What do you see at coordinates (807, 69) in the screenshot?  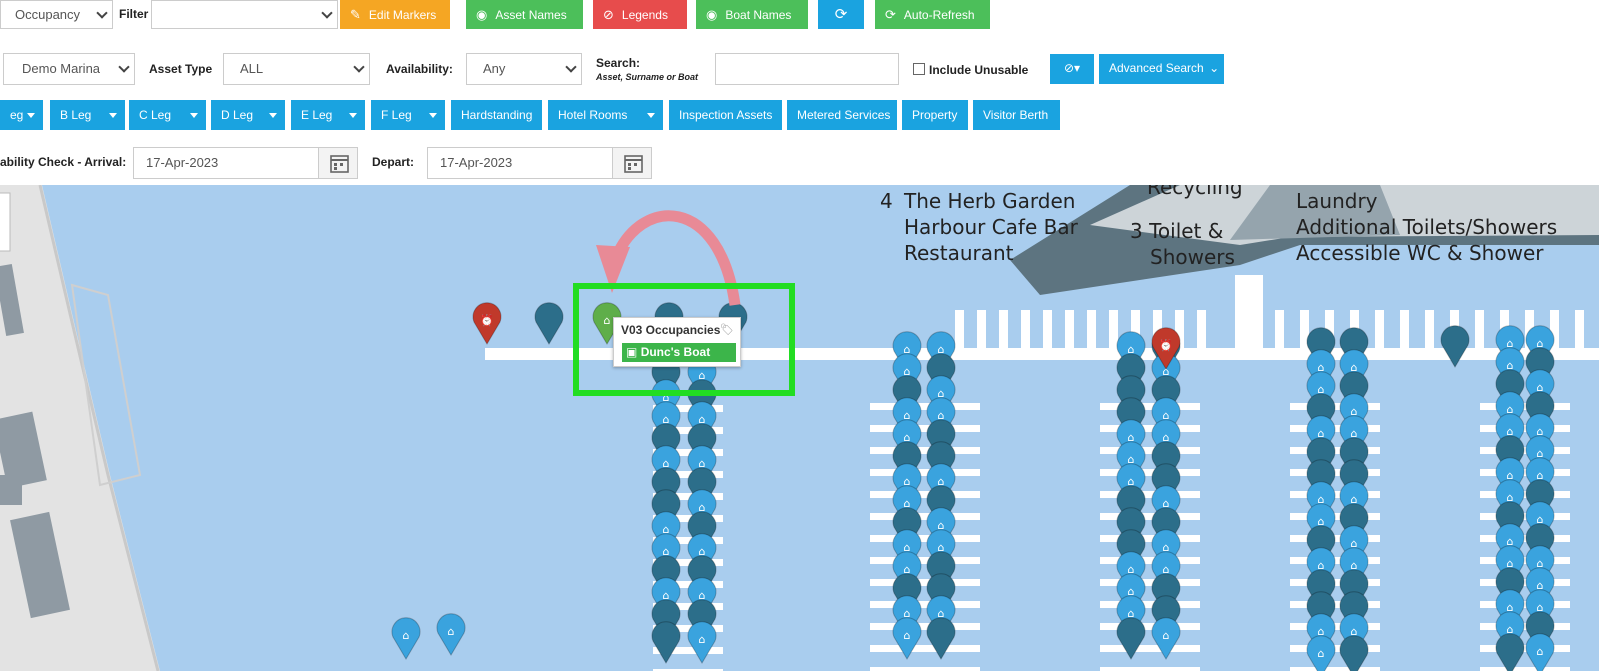 I see `search-input` at bounding box center [807, 69].